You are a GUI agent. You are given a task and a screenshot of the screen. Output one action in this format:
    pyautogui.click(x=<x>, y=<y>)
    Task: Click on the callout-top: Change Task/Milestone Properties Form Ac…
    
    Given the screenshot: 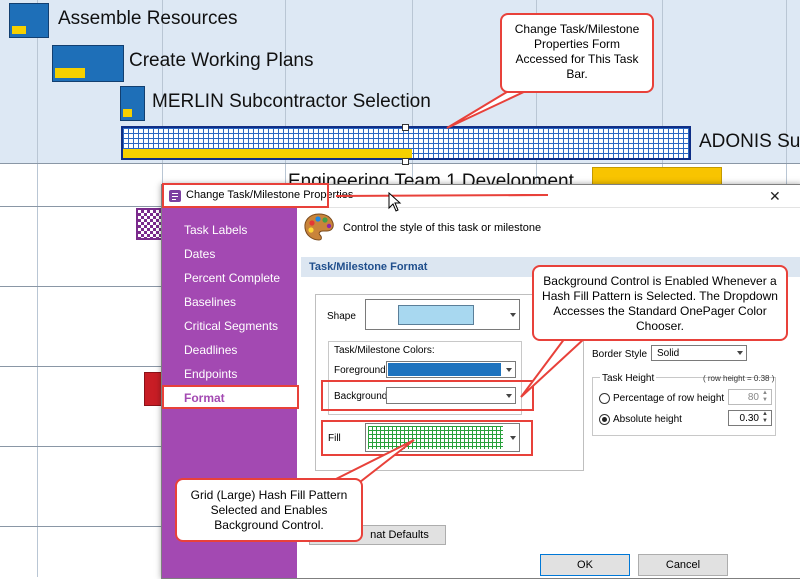 What is the action you would take?
    pyautogui.click(x=577, y=53)
    